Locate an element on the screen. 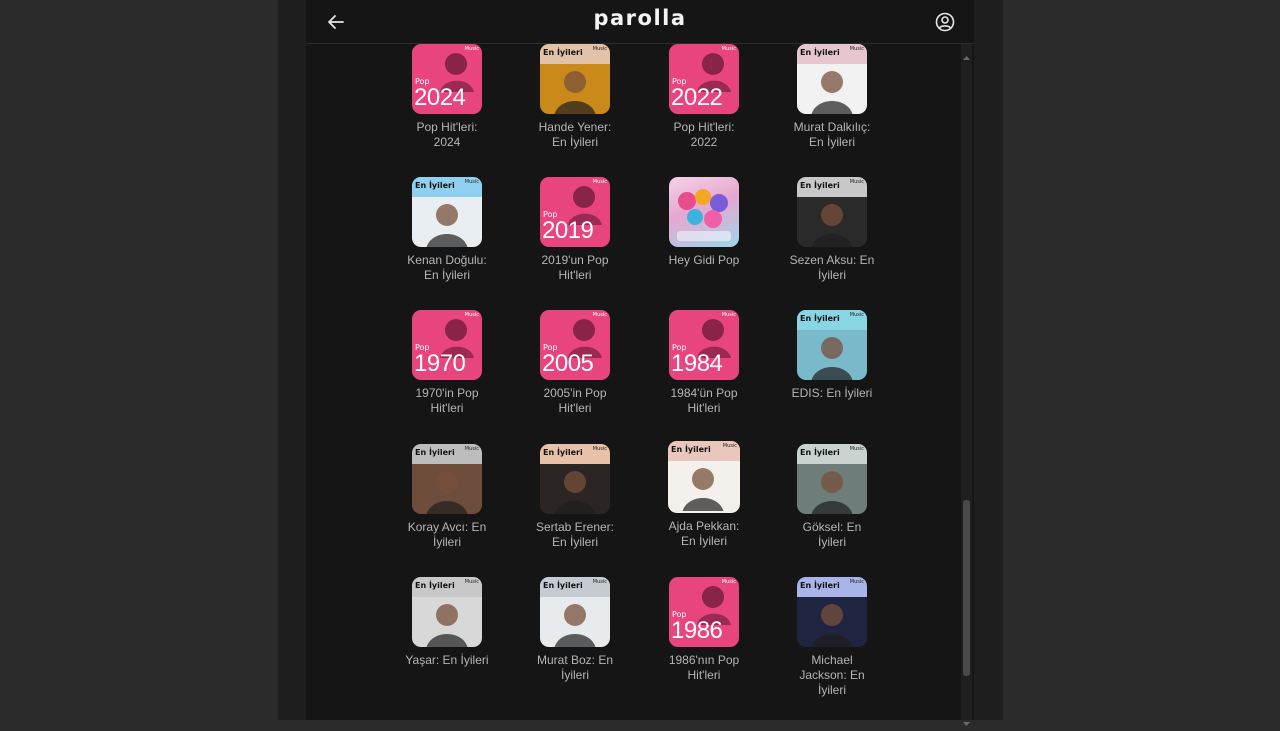 The image size is (1280, 731). playlist-cover: Music Pop 1970 is located at coordinates (447, 345).